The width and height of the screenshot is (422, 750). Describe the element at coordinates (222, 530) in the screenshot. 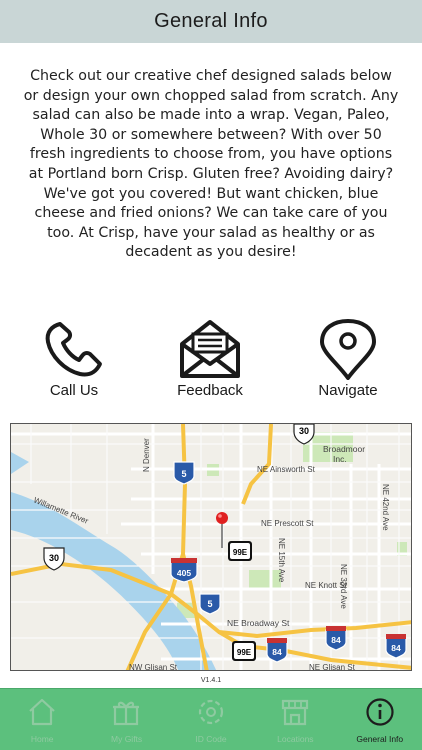

I see `map-pin-icon` at that location.